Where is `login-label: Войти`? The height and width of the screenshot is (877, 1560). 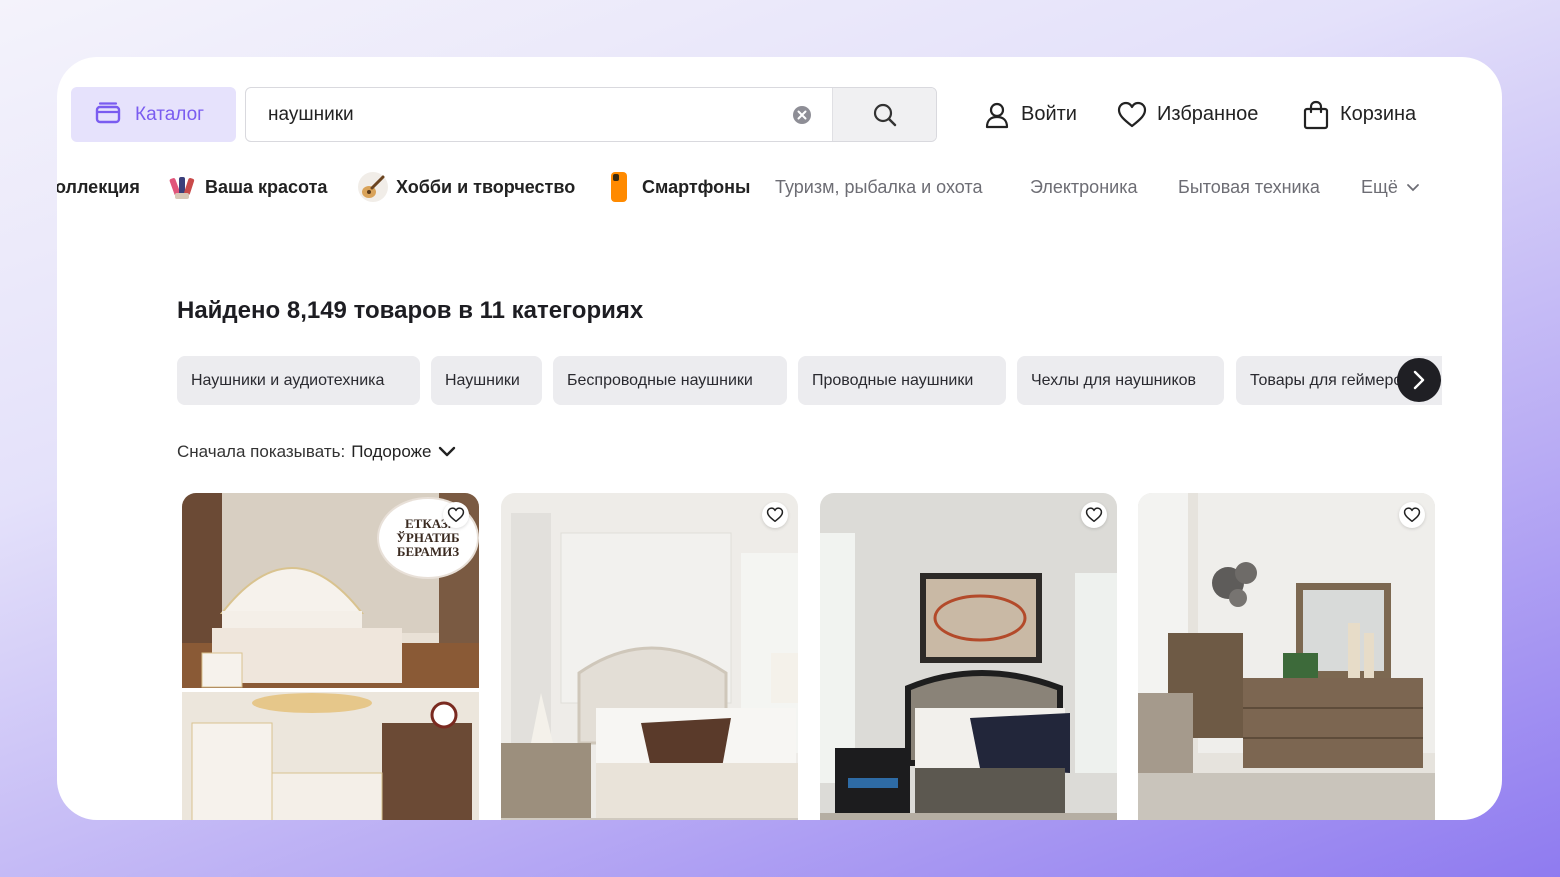
login-label: Войти is located at coordinates (1049, 114).